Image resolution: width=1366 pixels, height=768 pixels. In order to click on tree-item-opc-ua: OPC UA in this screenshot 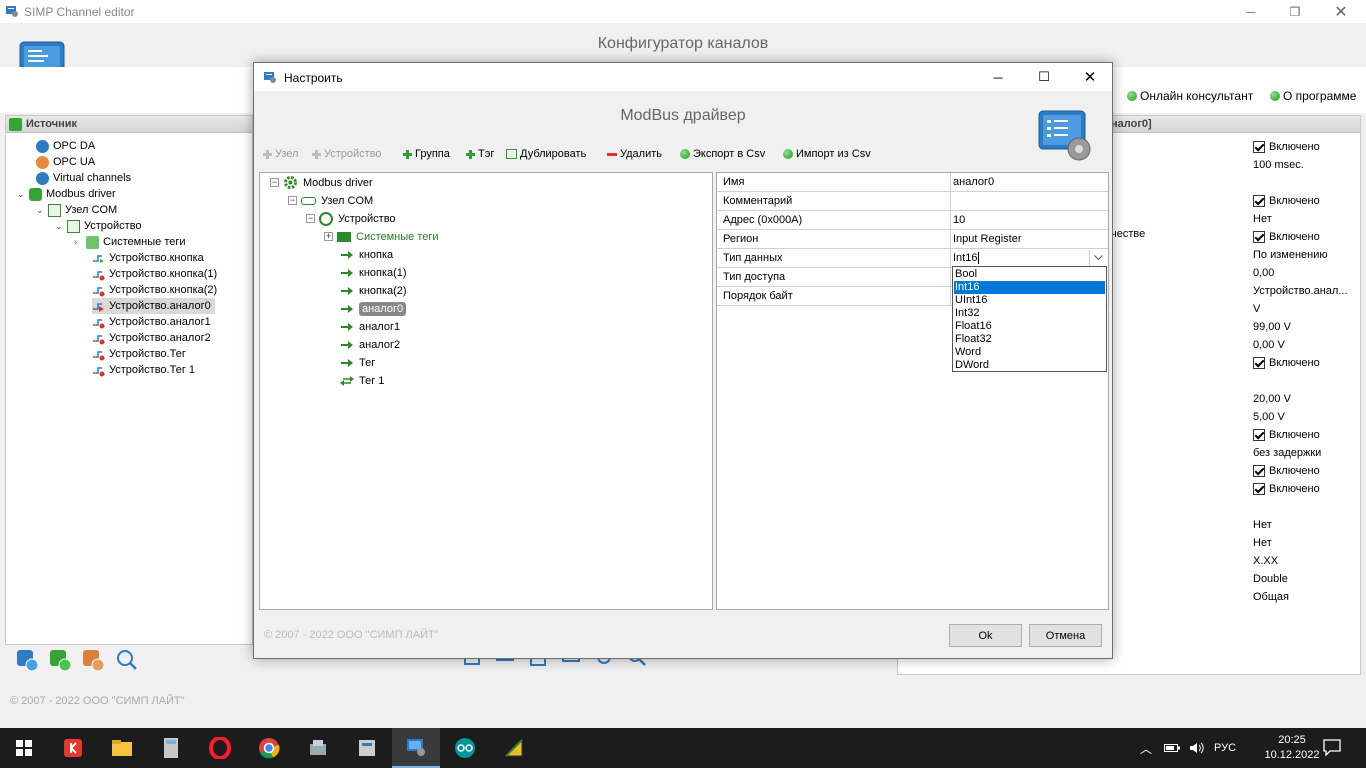, I will do `click(65, 162)`.